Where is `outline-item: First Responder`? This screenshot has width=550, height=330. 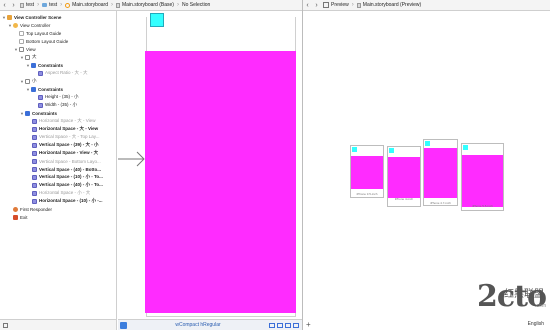 outline-item: First Responder is located at coordinates (32, 209).